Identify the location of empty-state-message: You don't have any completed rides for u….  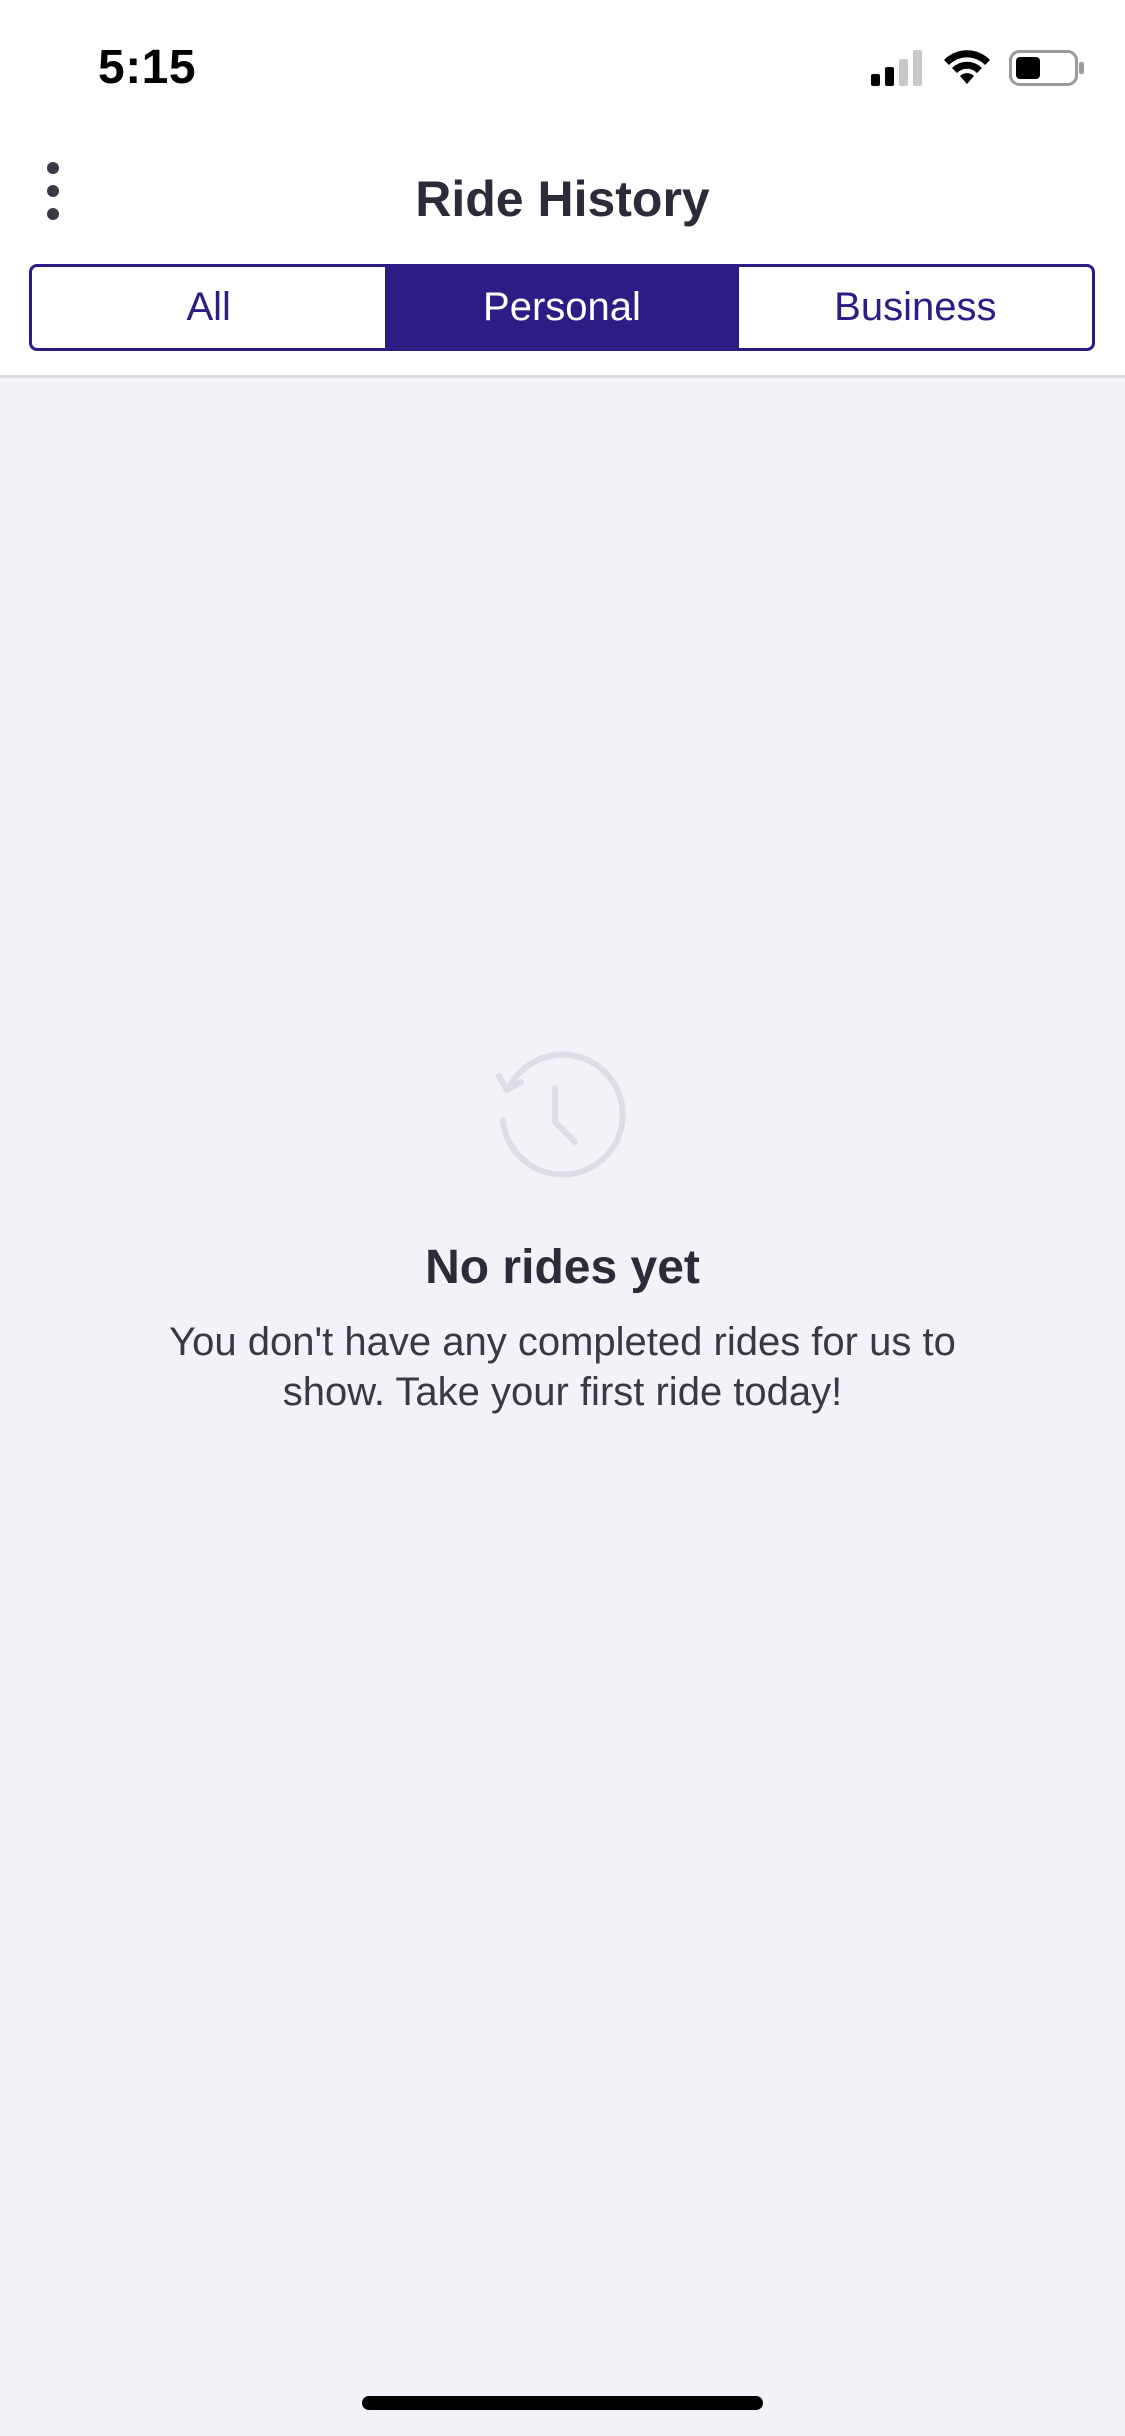
(562, 1367).